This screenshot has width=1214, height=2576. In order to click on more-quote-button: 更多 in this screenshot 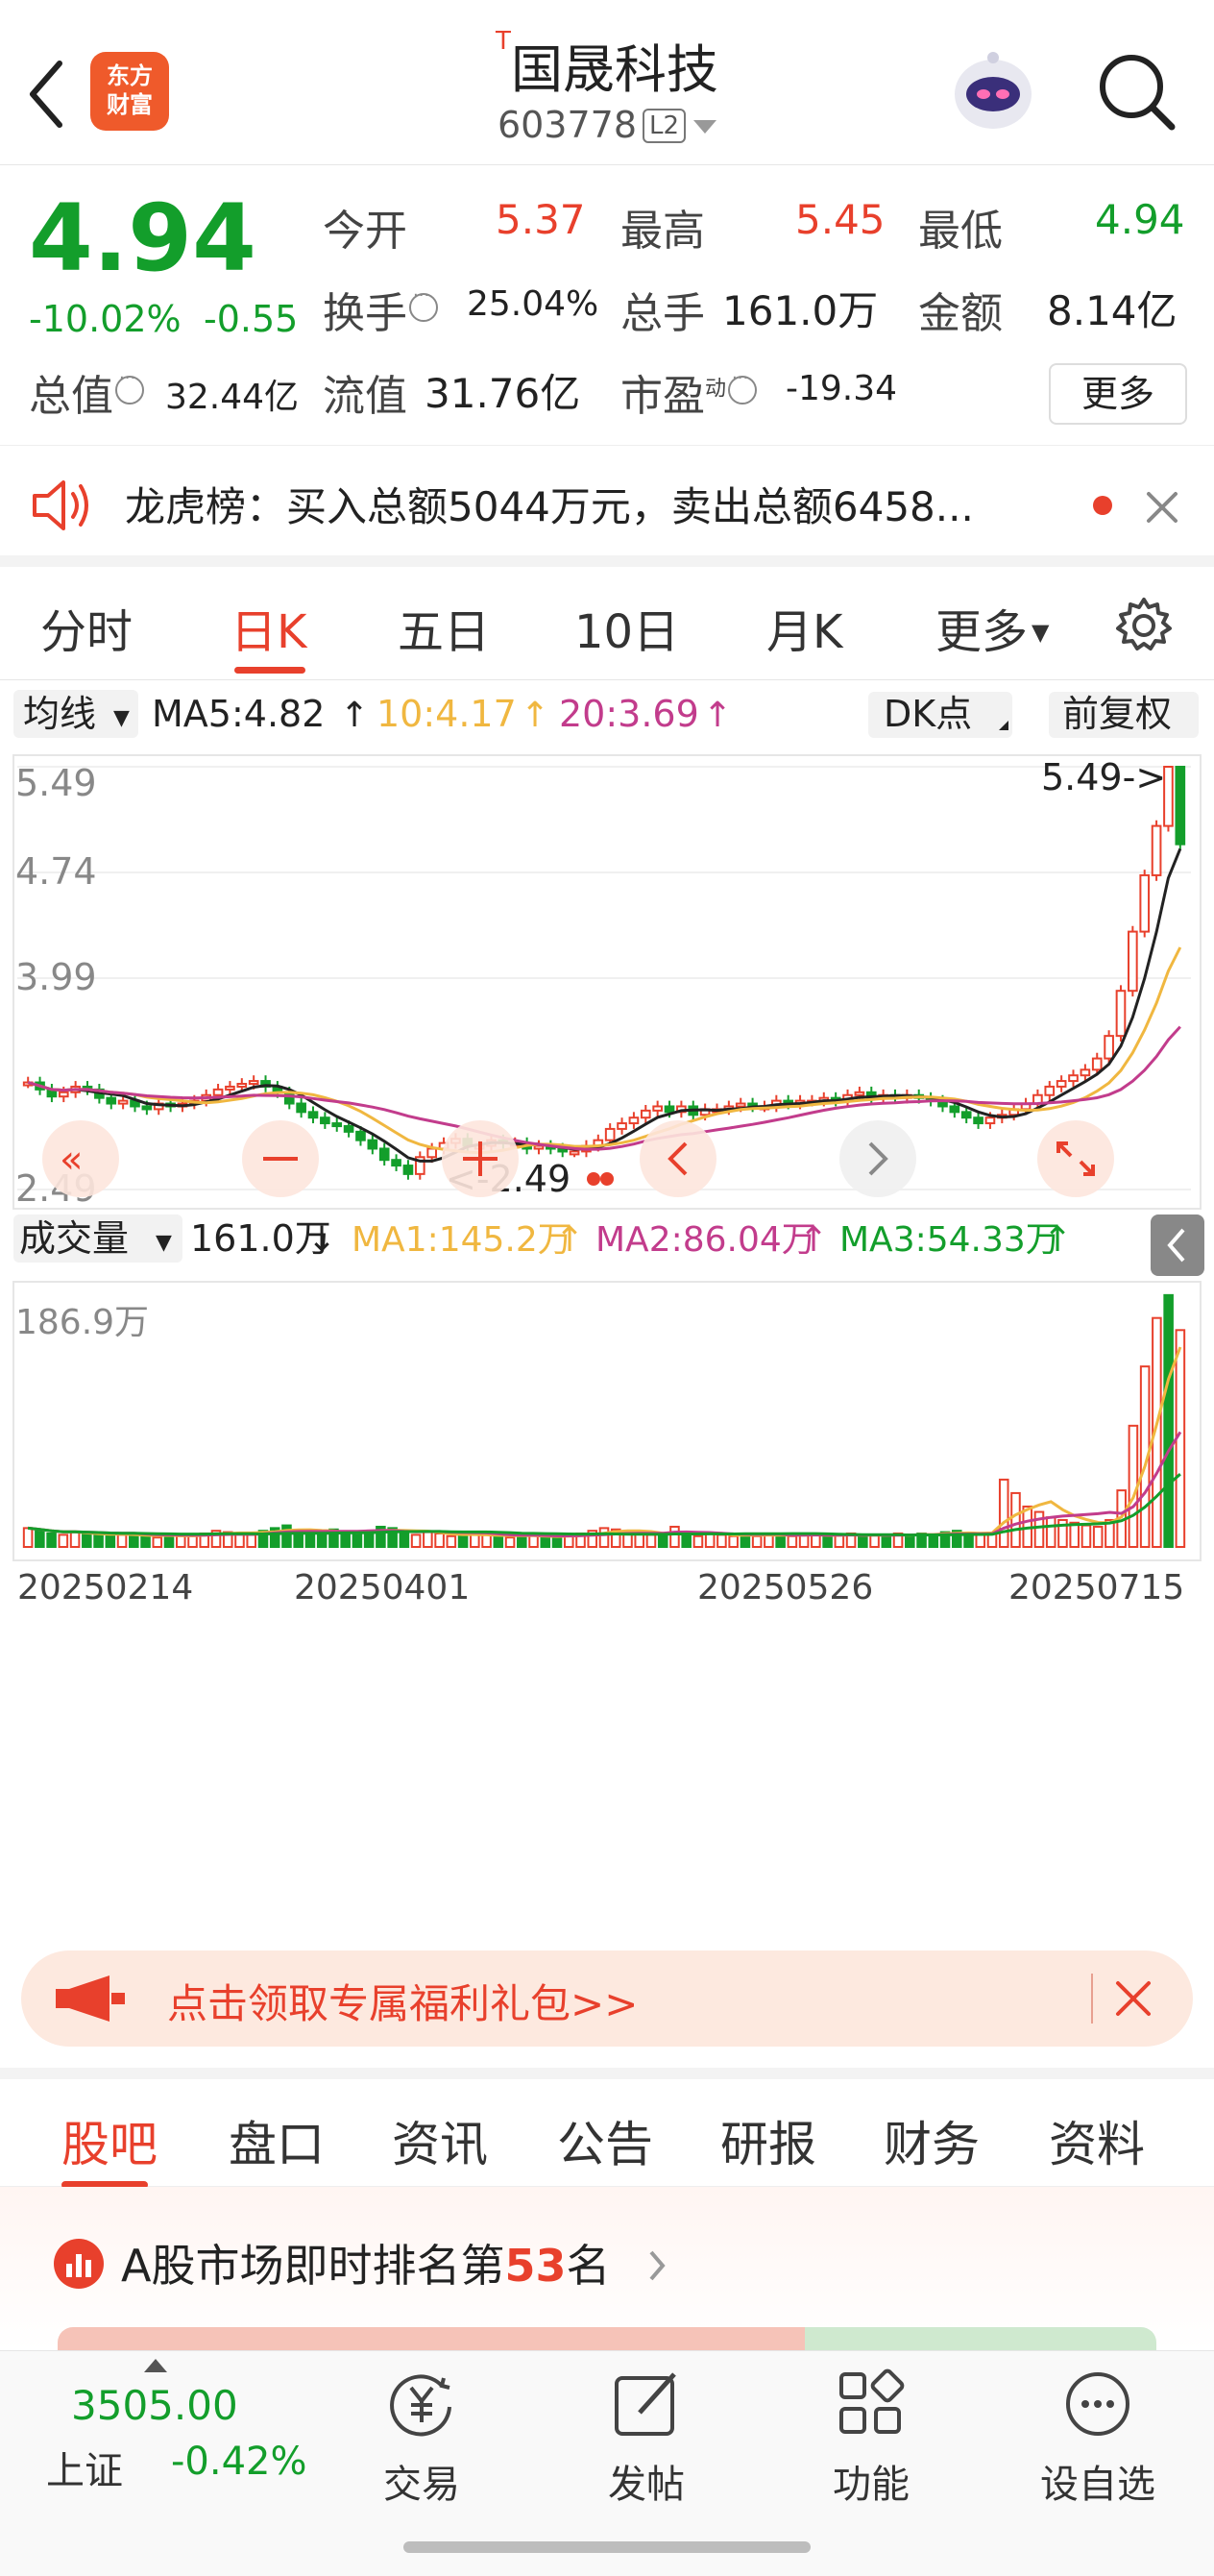, I will do `click(1118, 394)`.